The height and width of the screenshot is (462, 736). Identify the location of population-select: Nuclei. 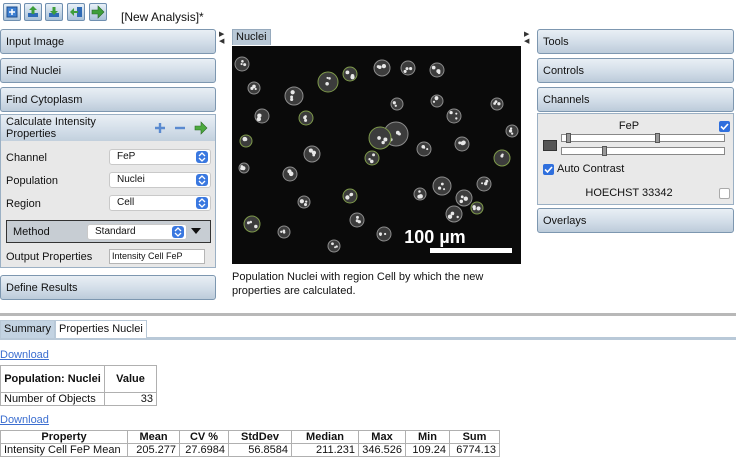
(160, 180).